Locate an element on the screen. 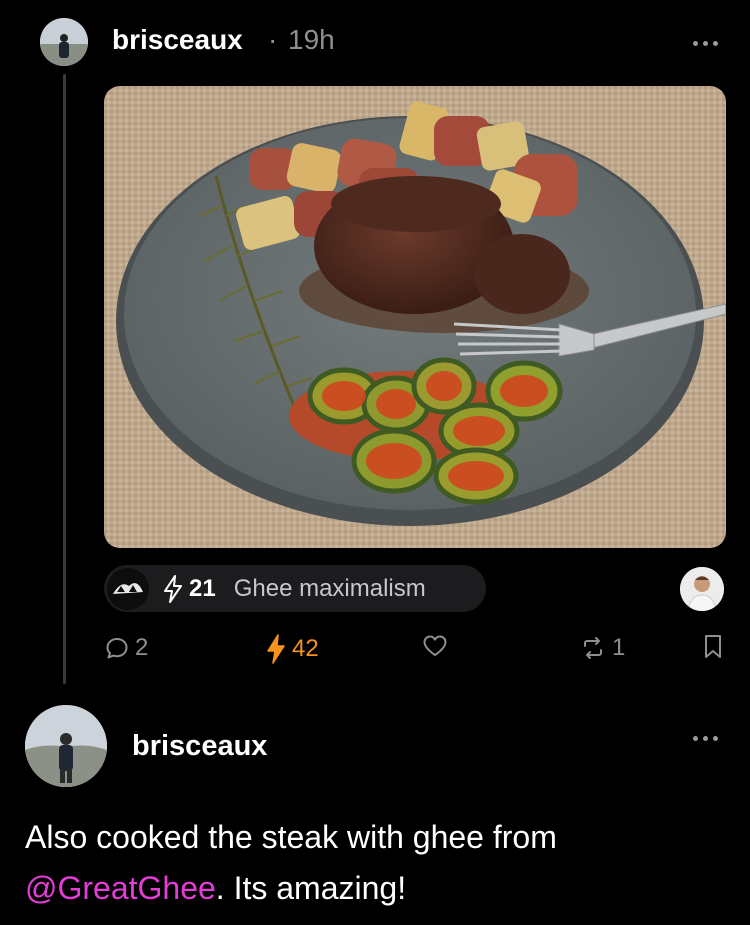  zapper-logo is located at coordinates (128, 588).